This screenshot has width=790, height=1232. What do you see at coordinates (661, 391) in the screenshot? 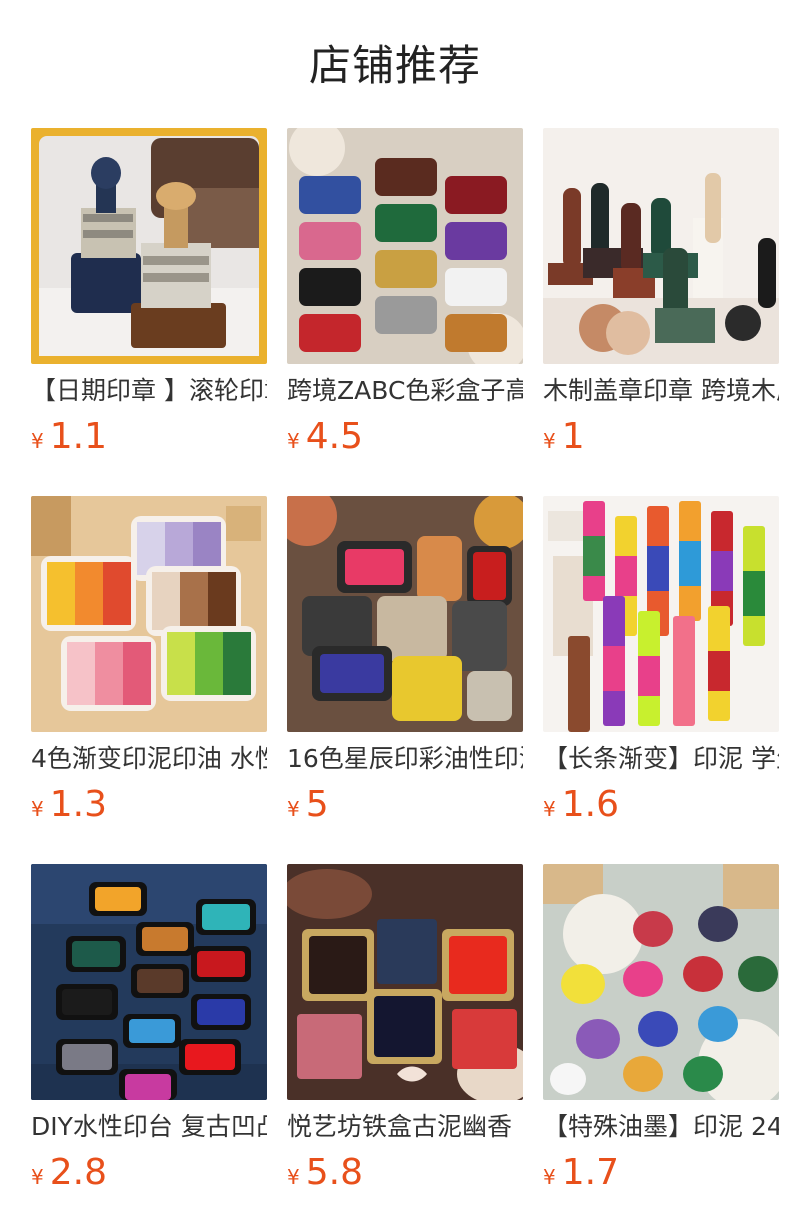
I see `product-name: 木制盖章印章 跨境木质` at bounding box center [661, 391].